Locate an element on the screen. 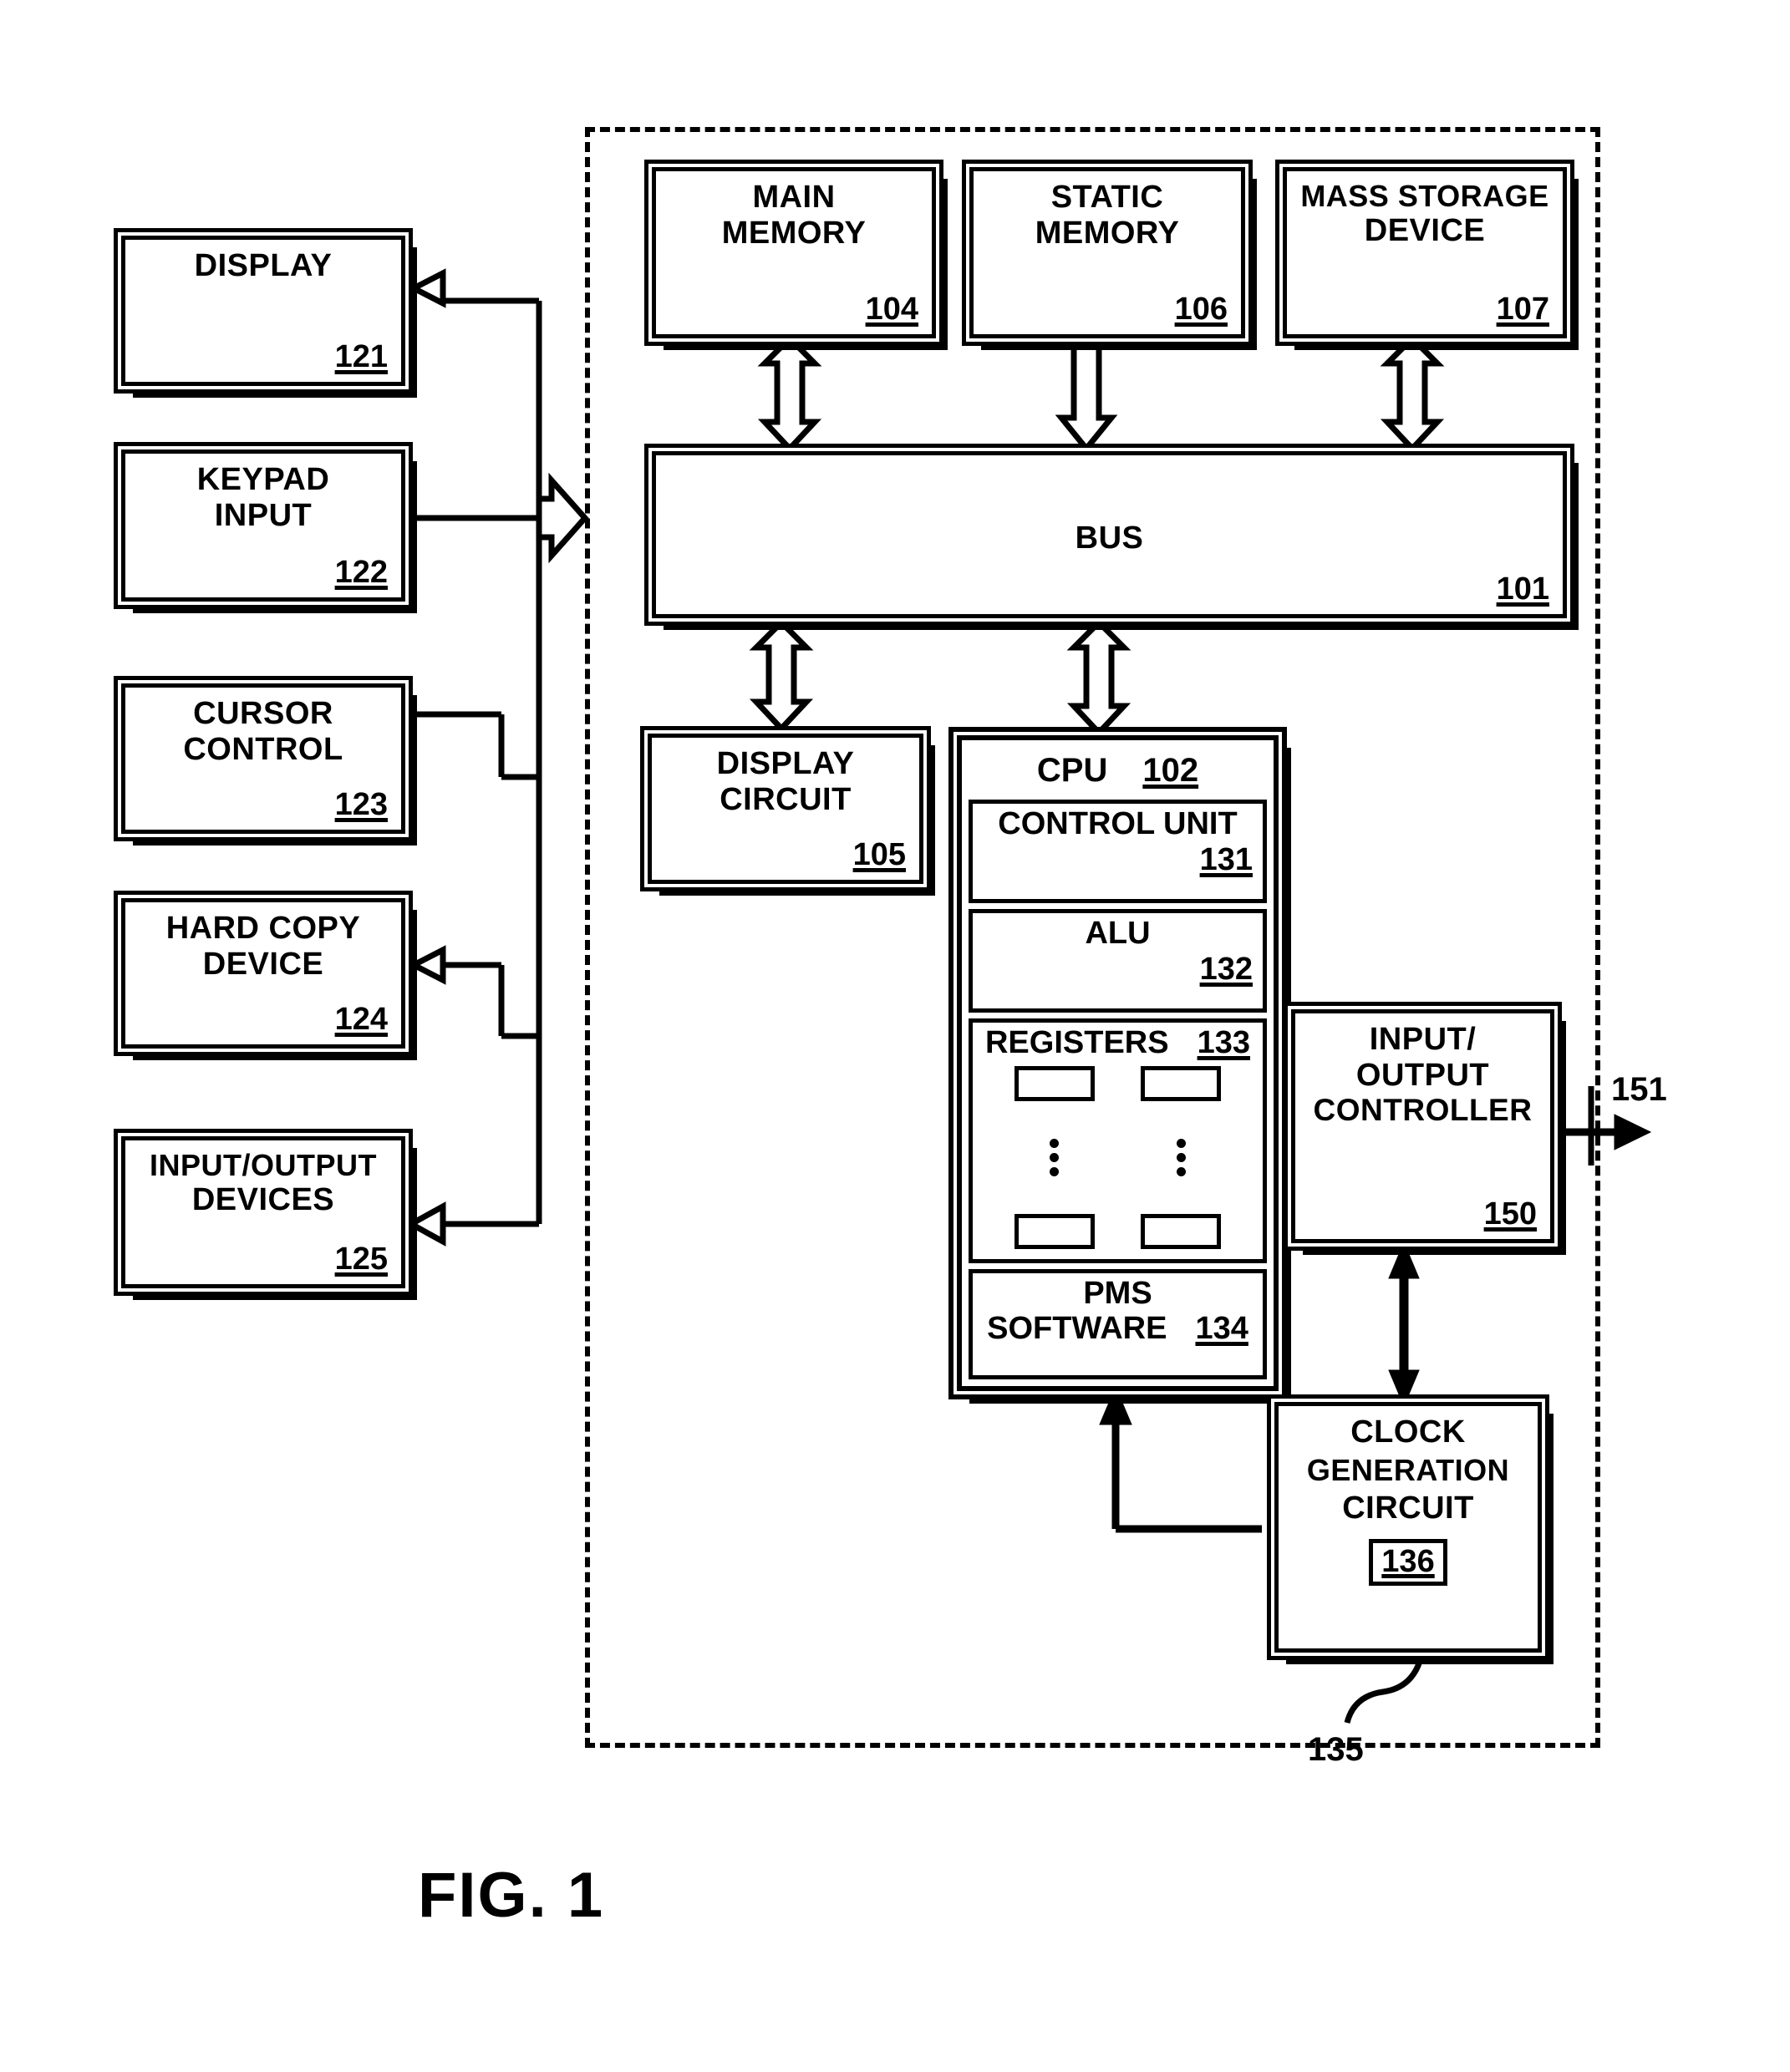 This screenshot has width=1790, height=2072. io-devices-box: INPUT/OUTPUT DEVICES 125 is located at coordinates (263, 1212).